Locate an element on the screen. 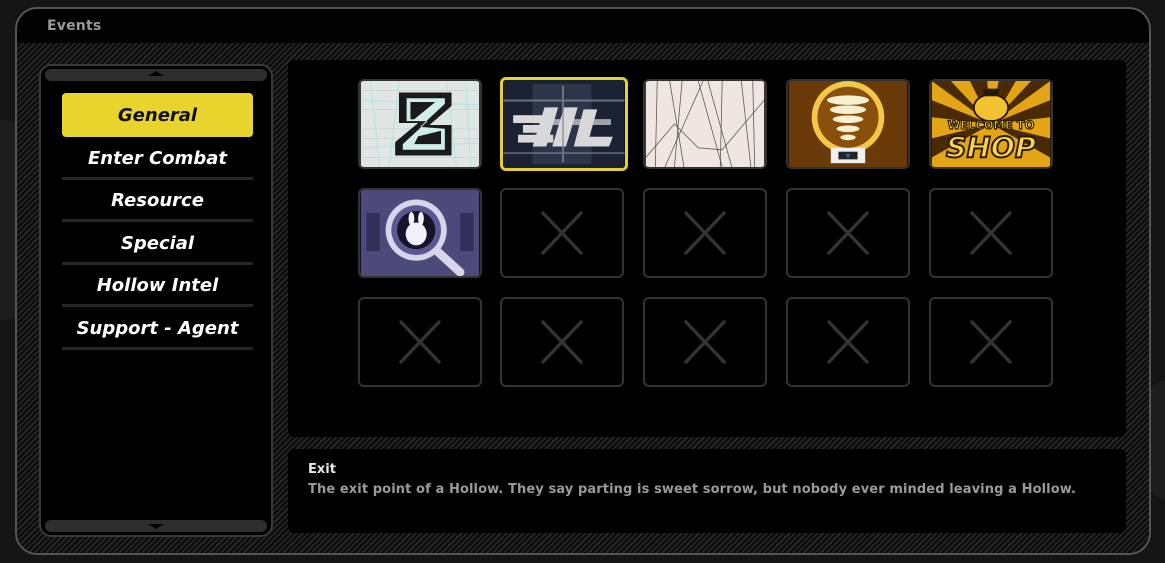 The image size is (1165, 563). chevron-down-icon is located at coordinates (156, 526).